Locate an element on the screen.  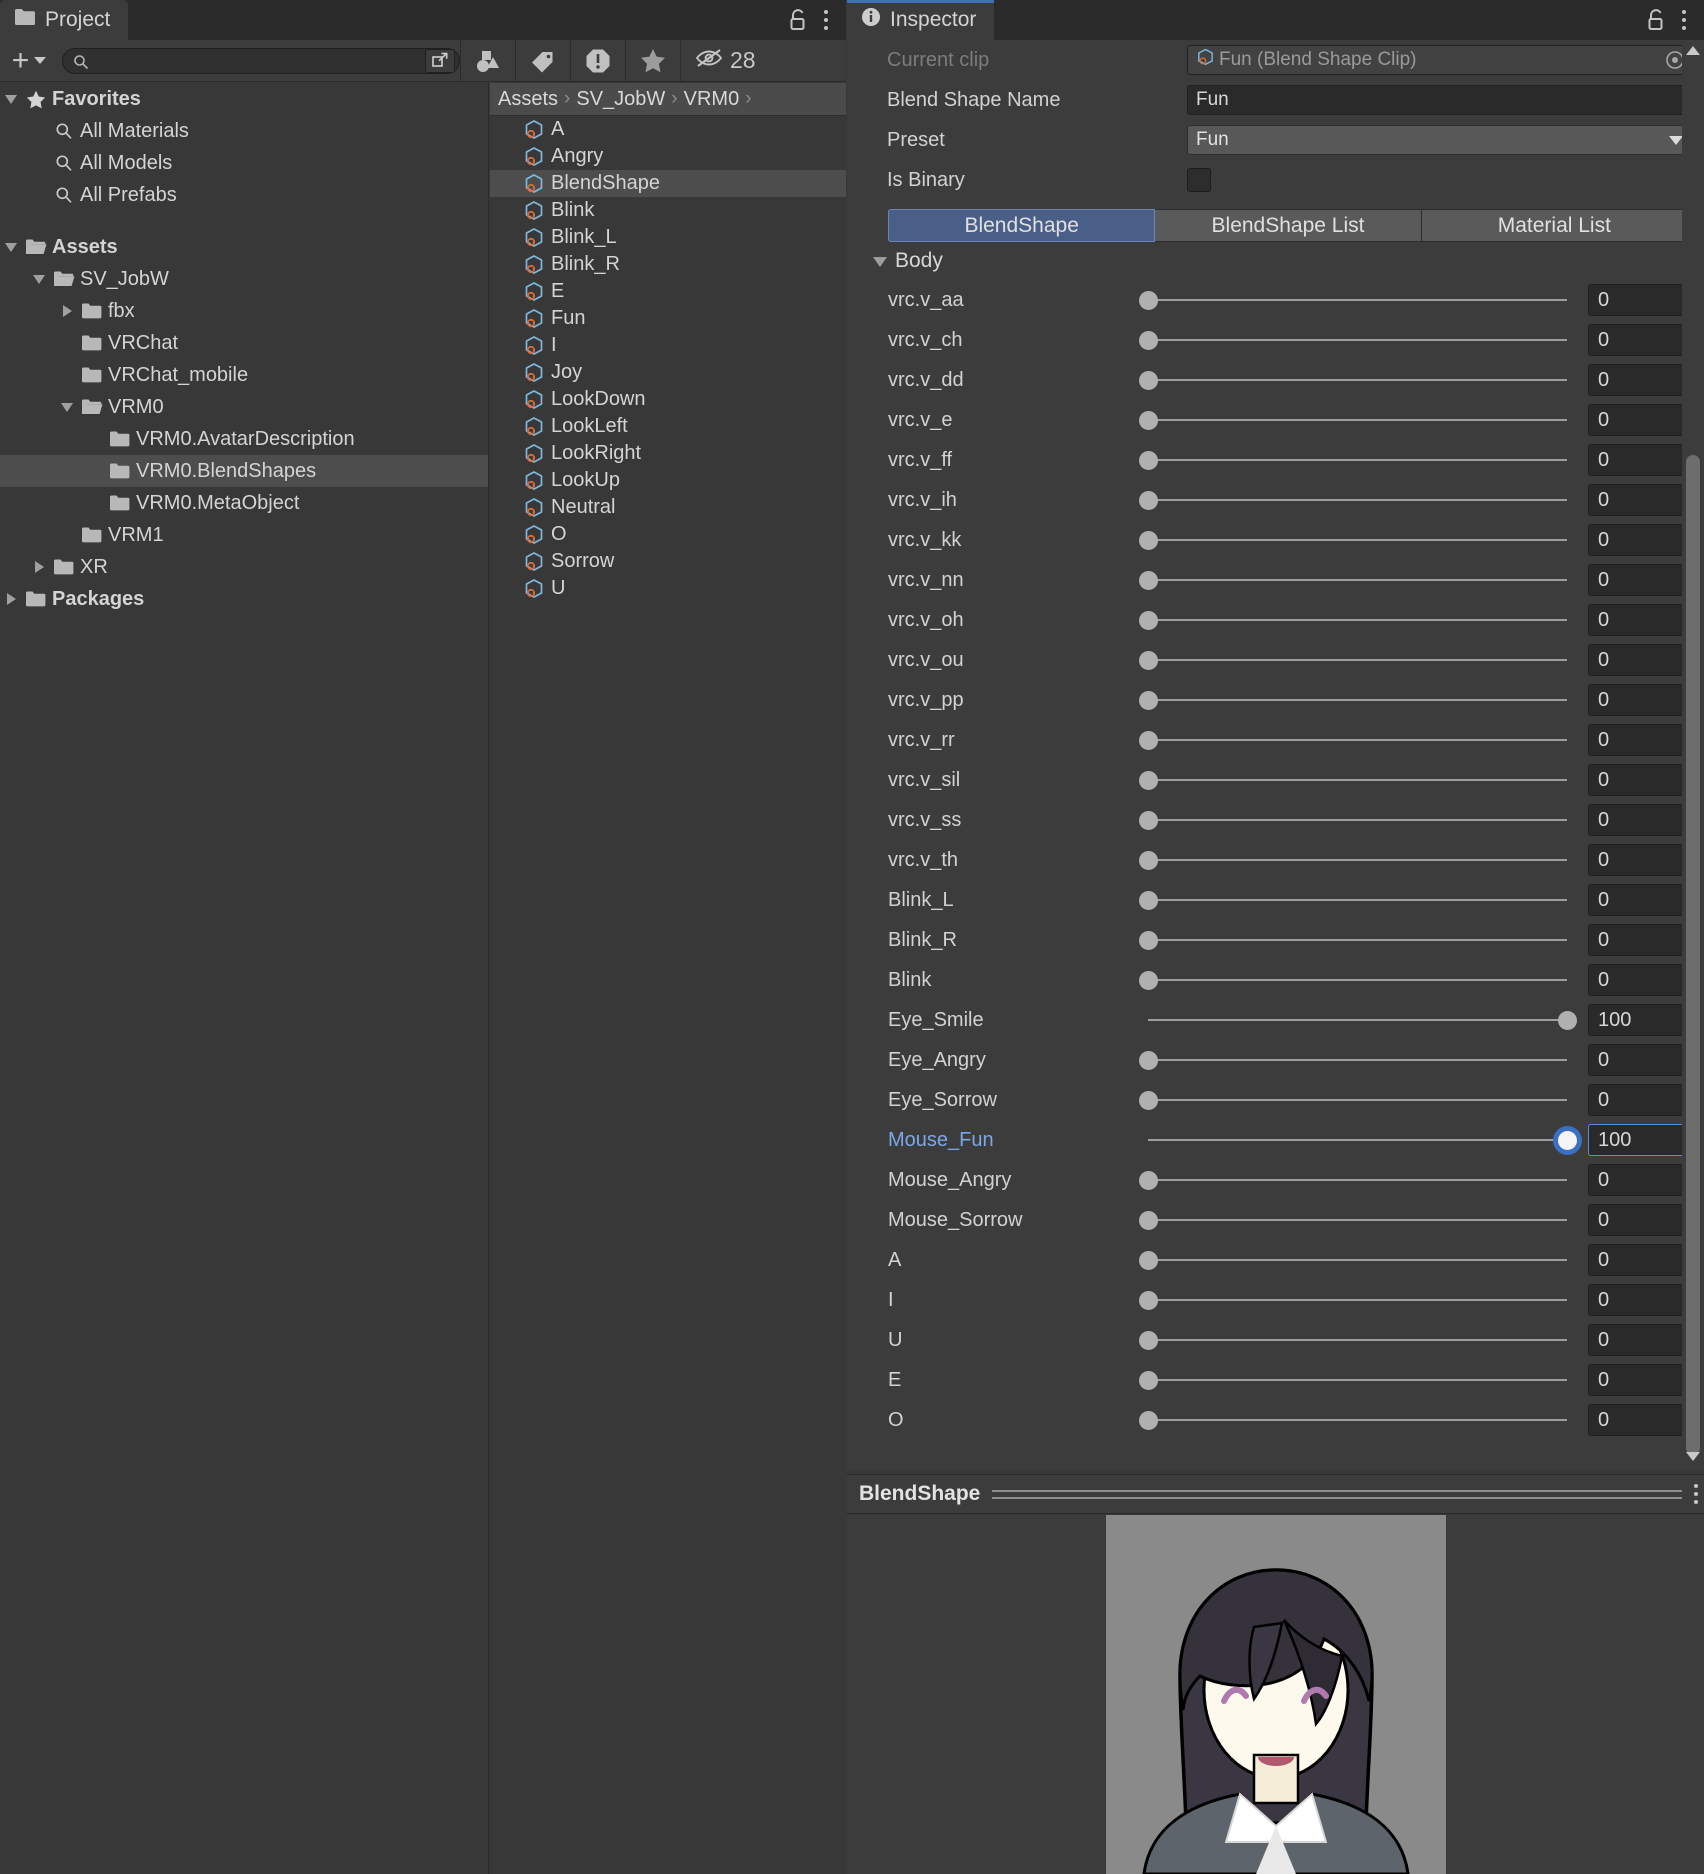
asset-list-item: LookLeft is located at coordinates (668, 426).